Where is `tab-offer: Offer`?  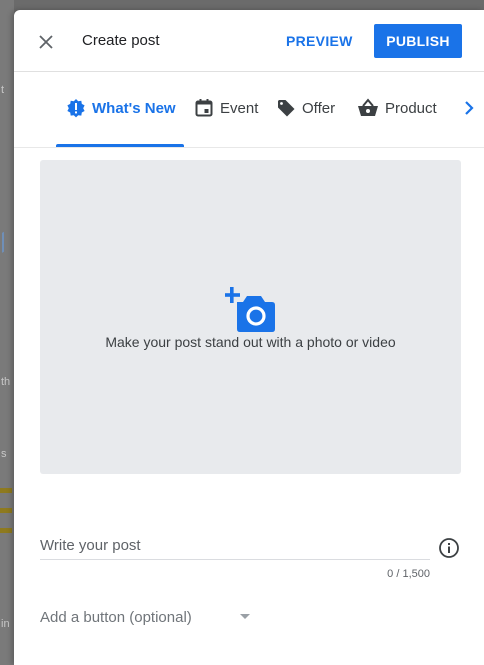
tab-offer: Offer is located at coordinates (305, 108).